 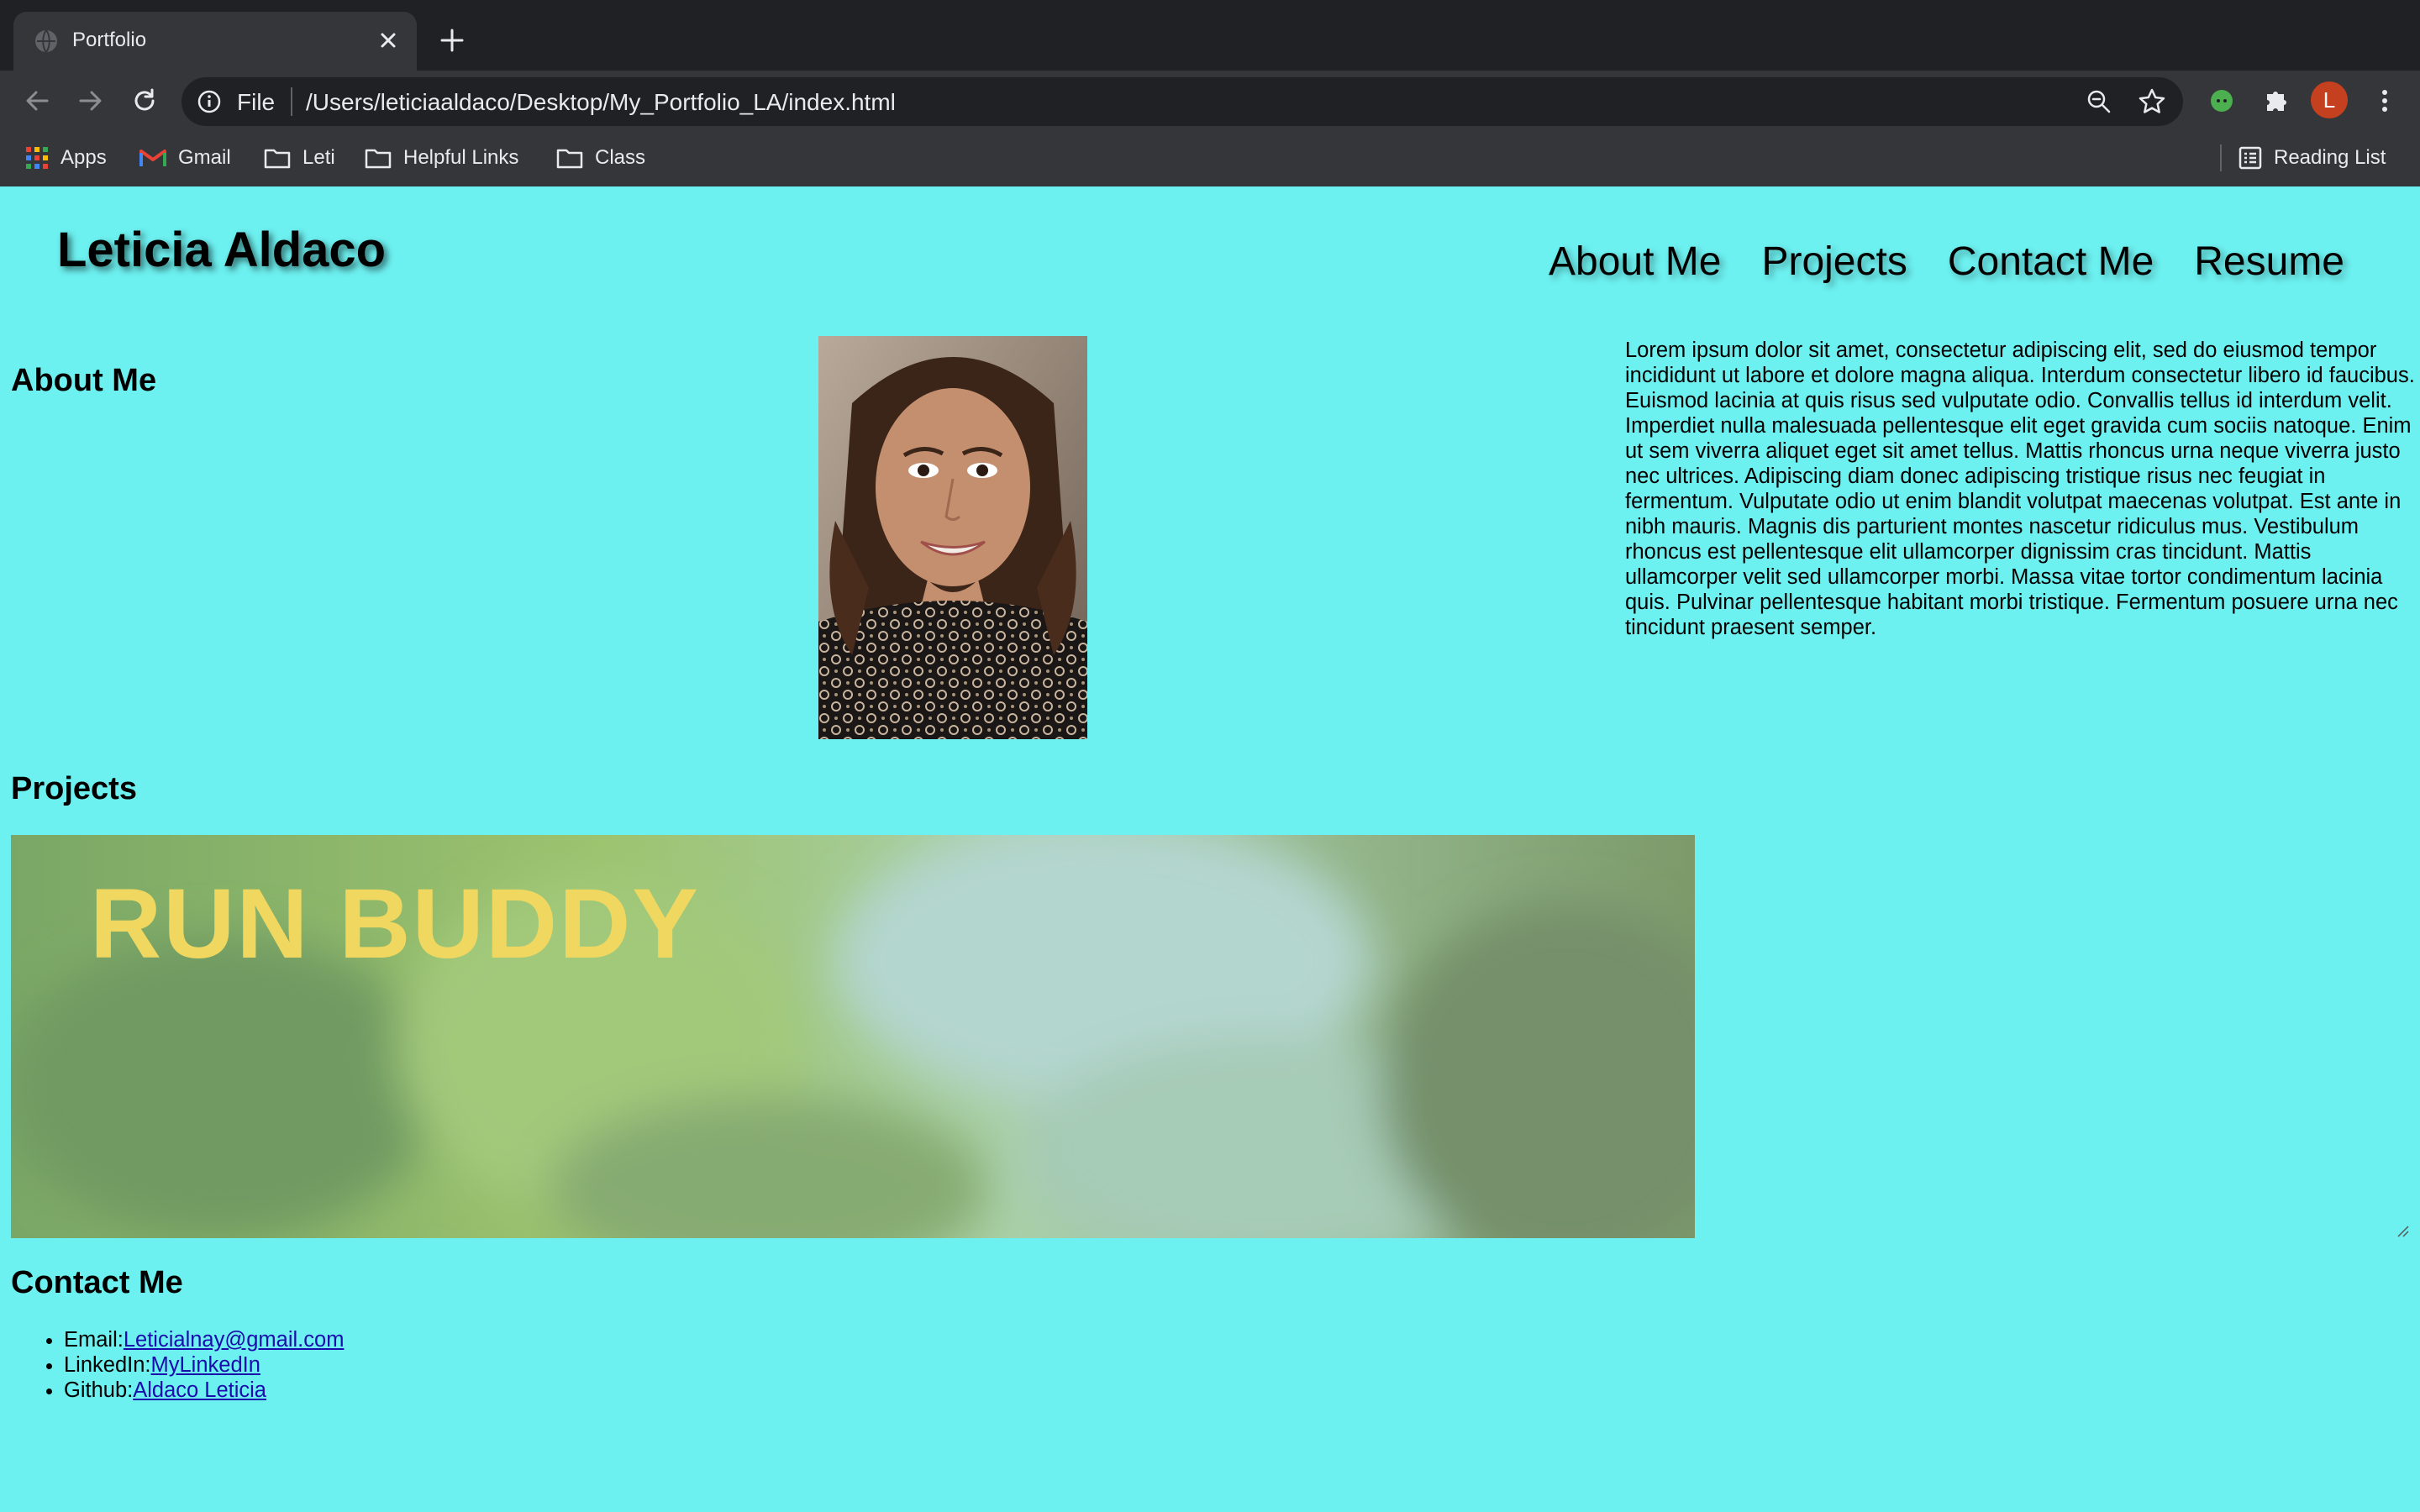 I want to click on bookmark-folder-class: Class, so click(x=600, y=158).